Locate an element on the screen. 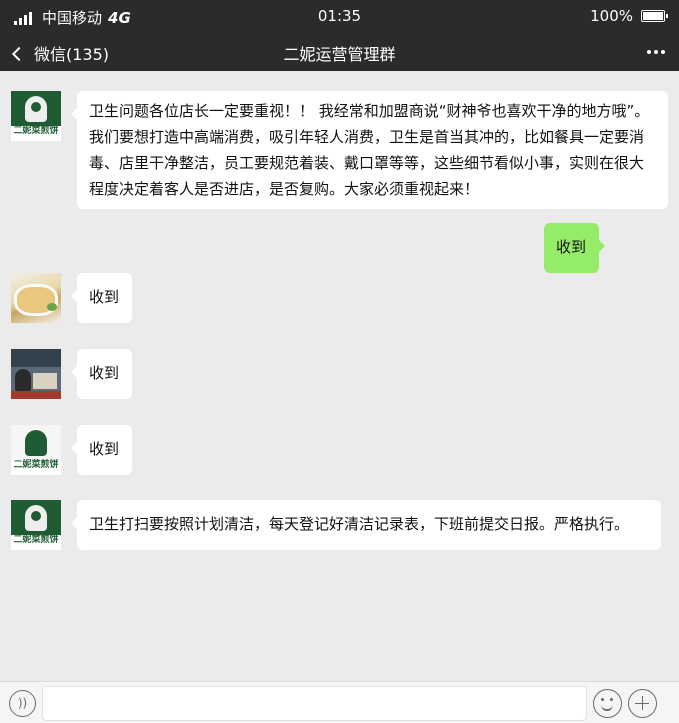 The height and width of the screenshot is (723, 679). status-bar: 中国移动 4G 01:35 100% is located at coordinates (339, 16).